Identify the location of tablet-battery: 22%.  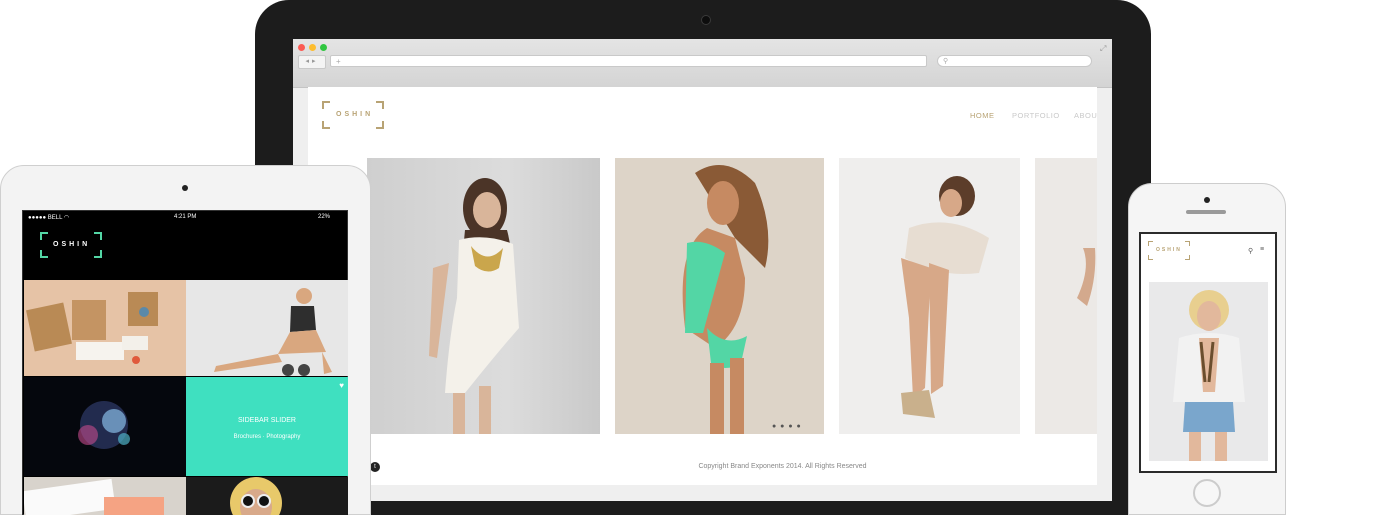
(324, 217).